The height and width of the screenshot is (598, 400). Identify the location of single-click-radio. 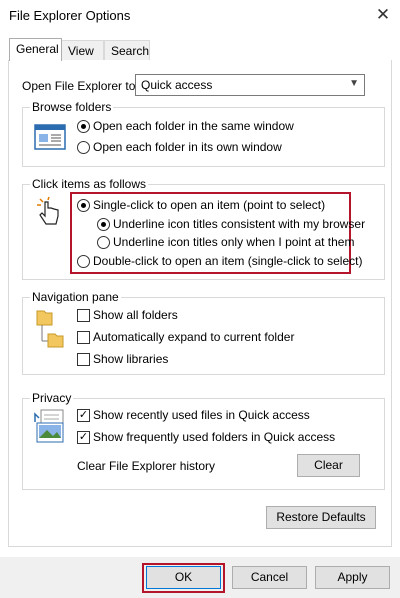
(83, 205).